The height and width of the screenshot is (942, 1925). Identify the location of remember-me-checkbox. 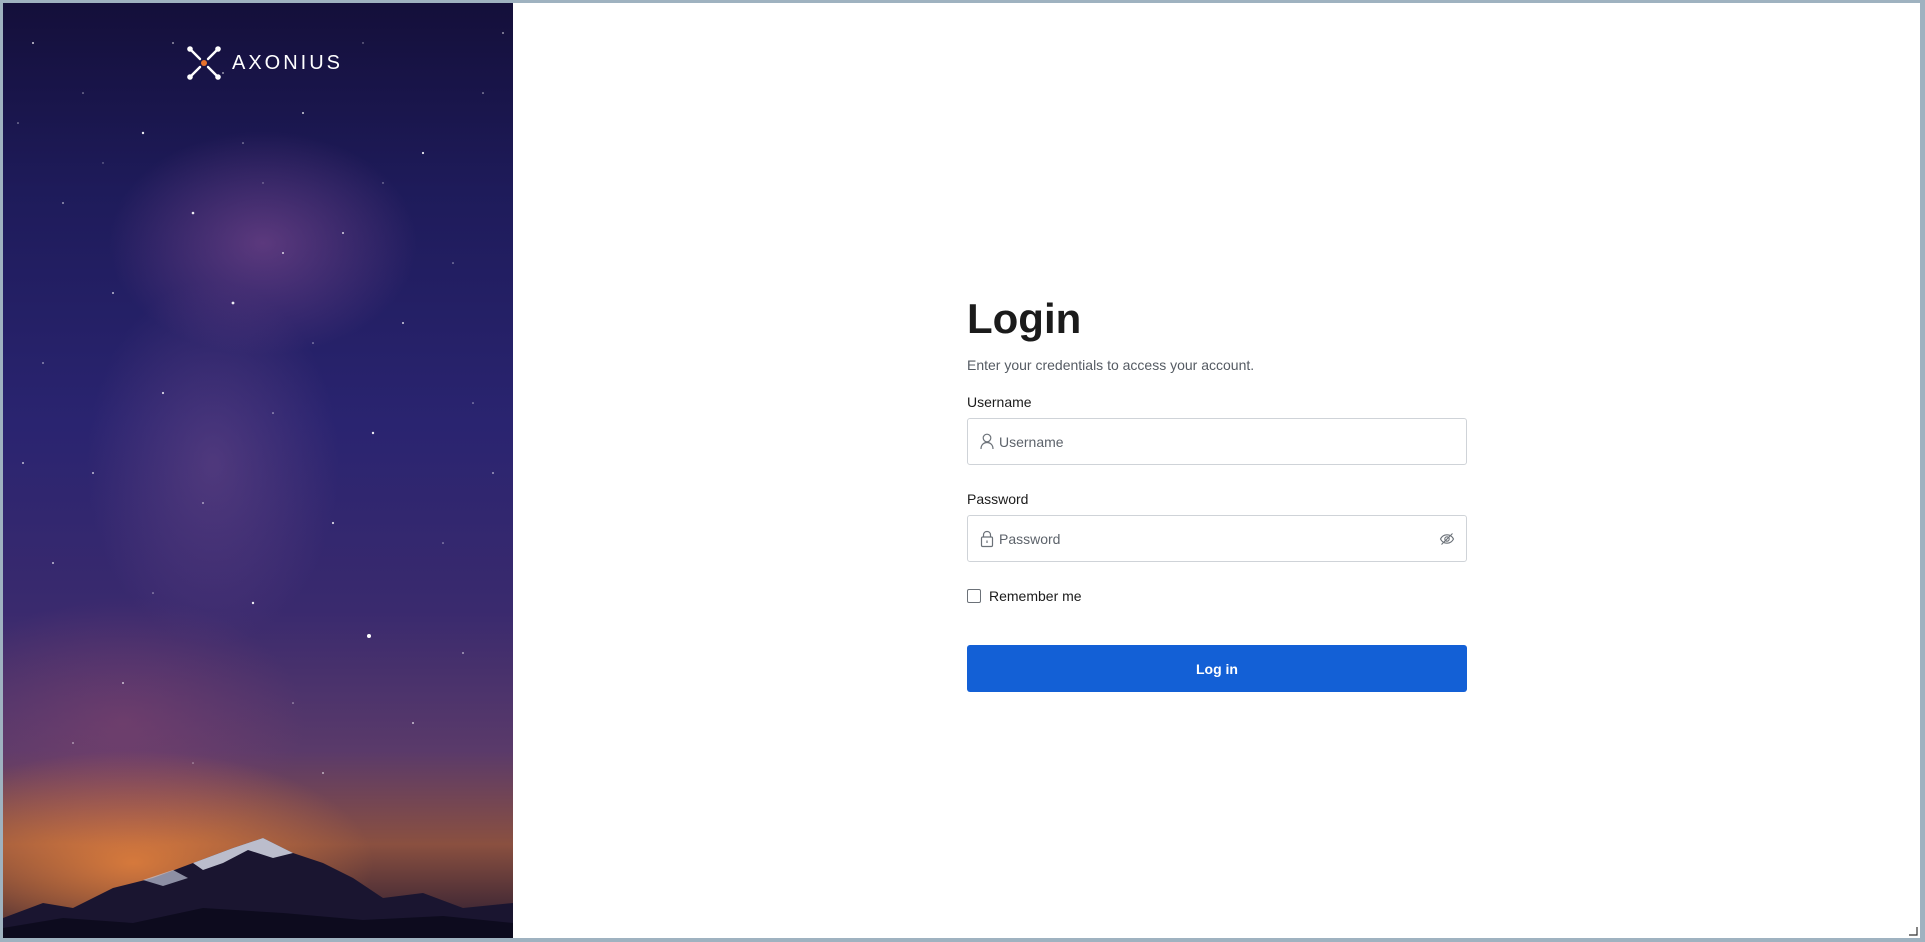
(974, 596).